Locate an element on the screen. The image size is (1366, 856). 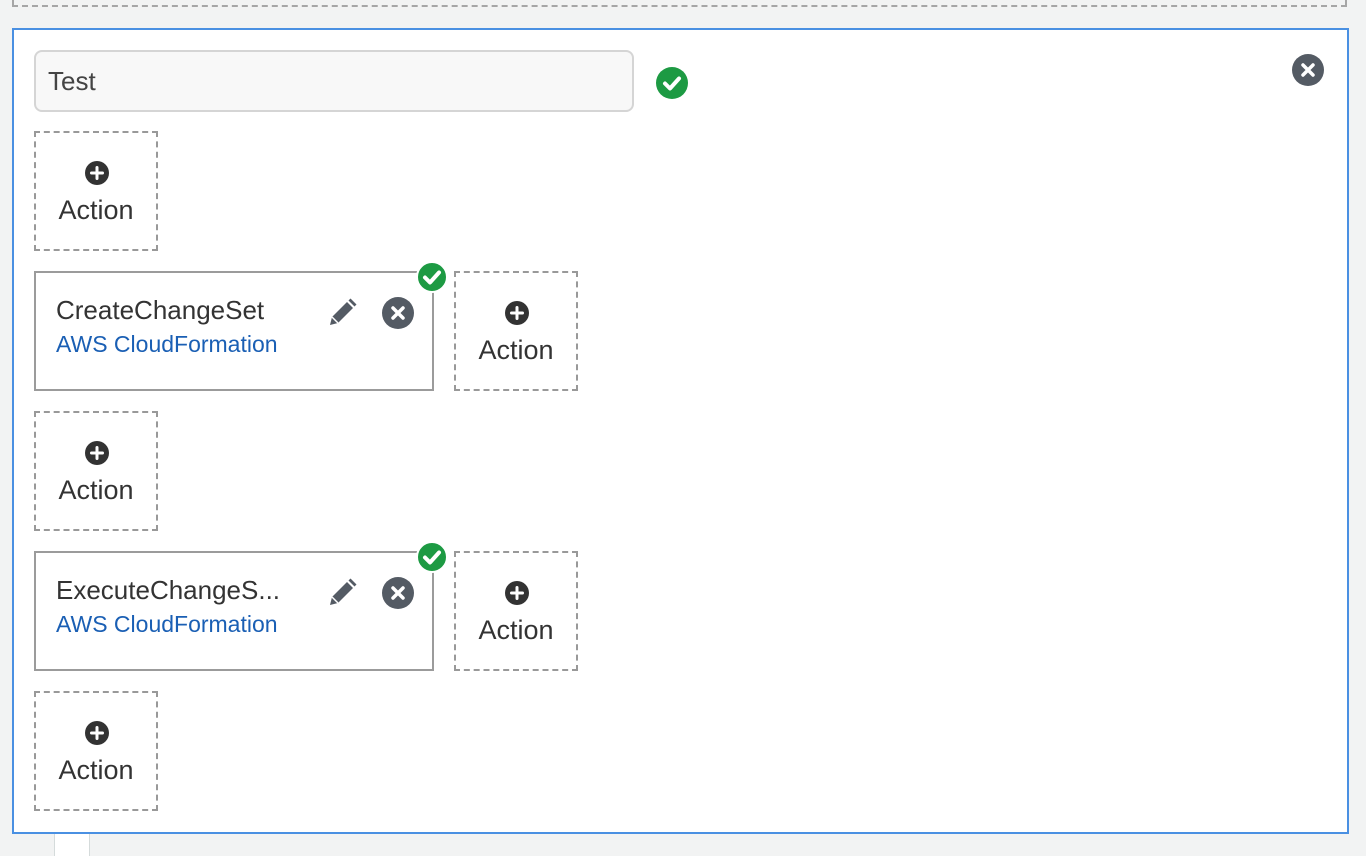
action-card: CreateChangeSet AWS CloudFormation is located at coordinates (241, 326).